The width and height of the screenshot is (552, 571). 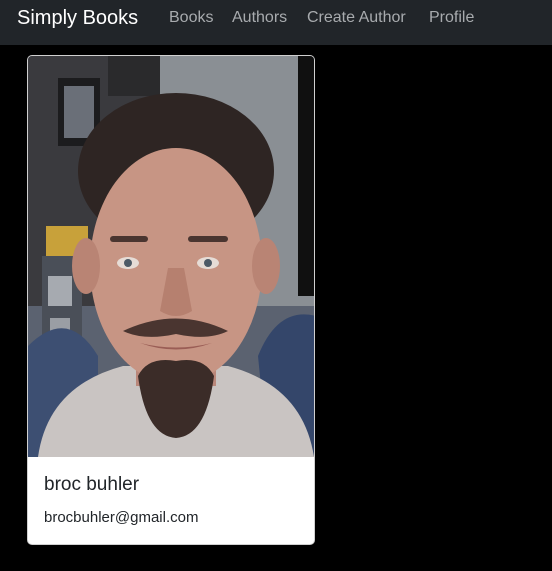 What do you see at coordinates (356, 18) in the screenshot?
I see `nav-link-create-author: Create Author` at bounding box center [356, 18].